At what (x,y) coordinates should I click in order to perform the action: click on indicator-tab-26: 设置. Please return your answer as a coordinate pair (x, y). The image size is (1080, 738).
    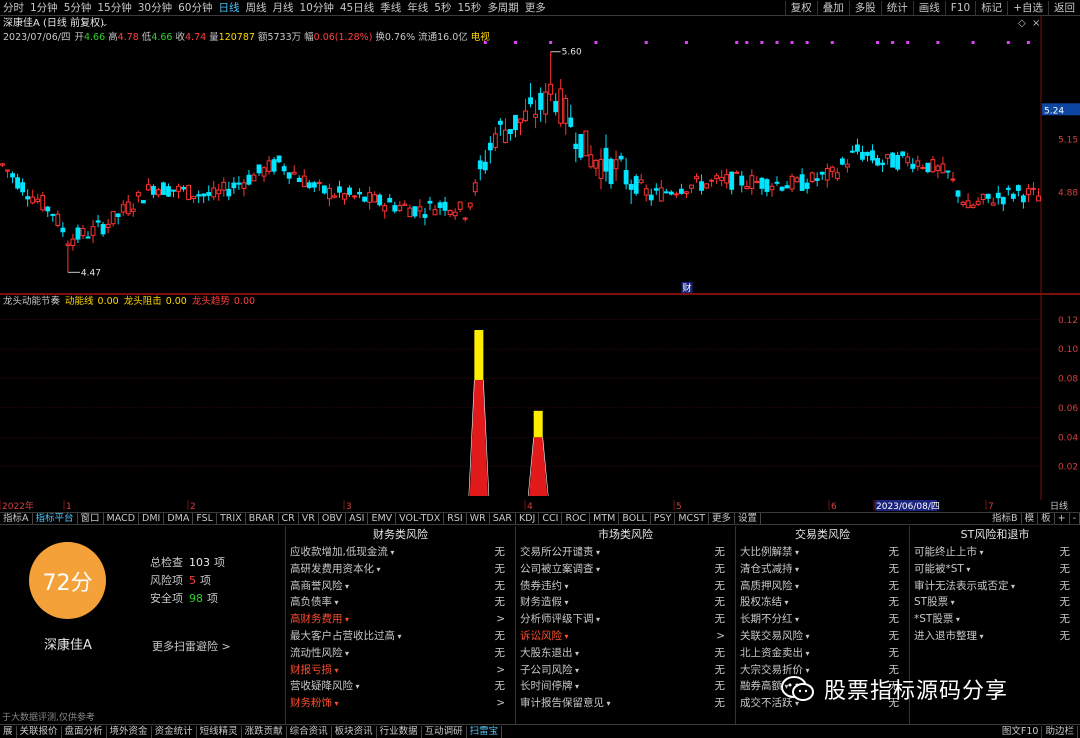
    Looking at the image, I should click on (748, 518).